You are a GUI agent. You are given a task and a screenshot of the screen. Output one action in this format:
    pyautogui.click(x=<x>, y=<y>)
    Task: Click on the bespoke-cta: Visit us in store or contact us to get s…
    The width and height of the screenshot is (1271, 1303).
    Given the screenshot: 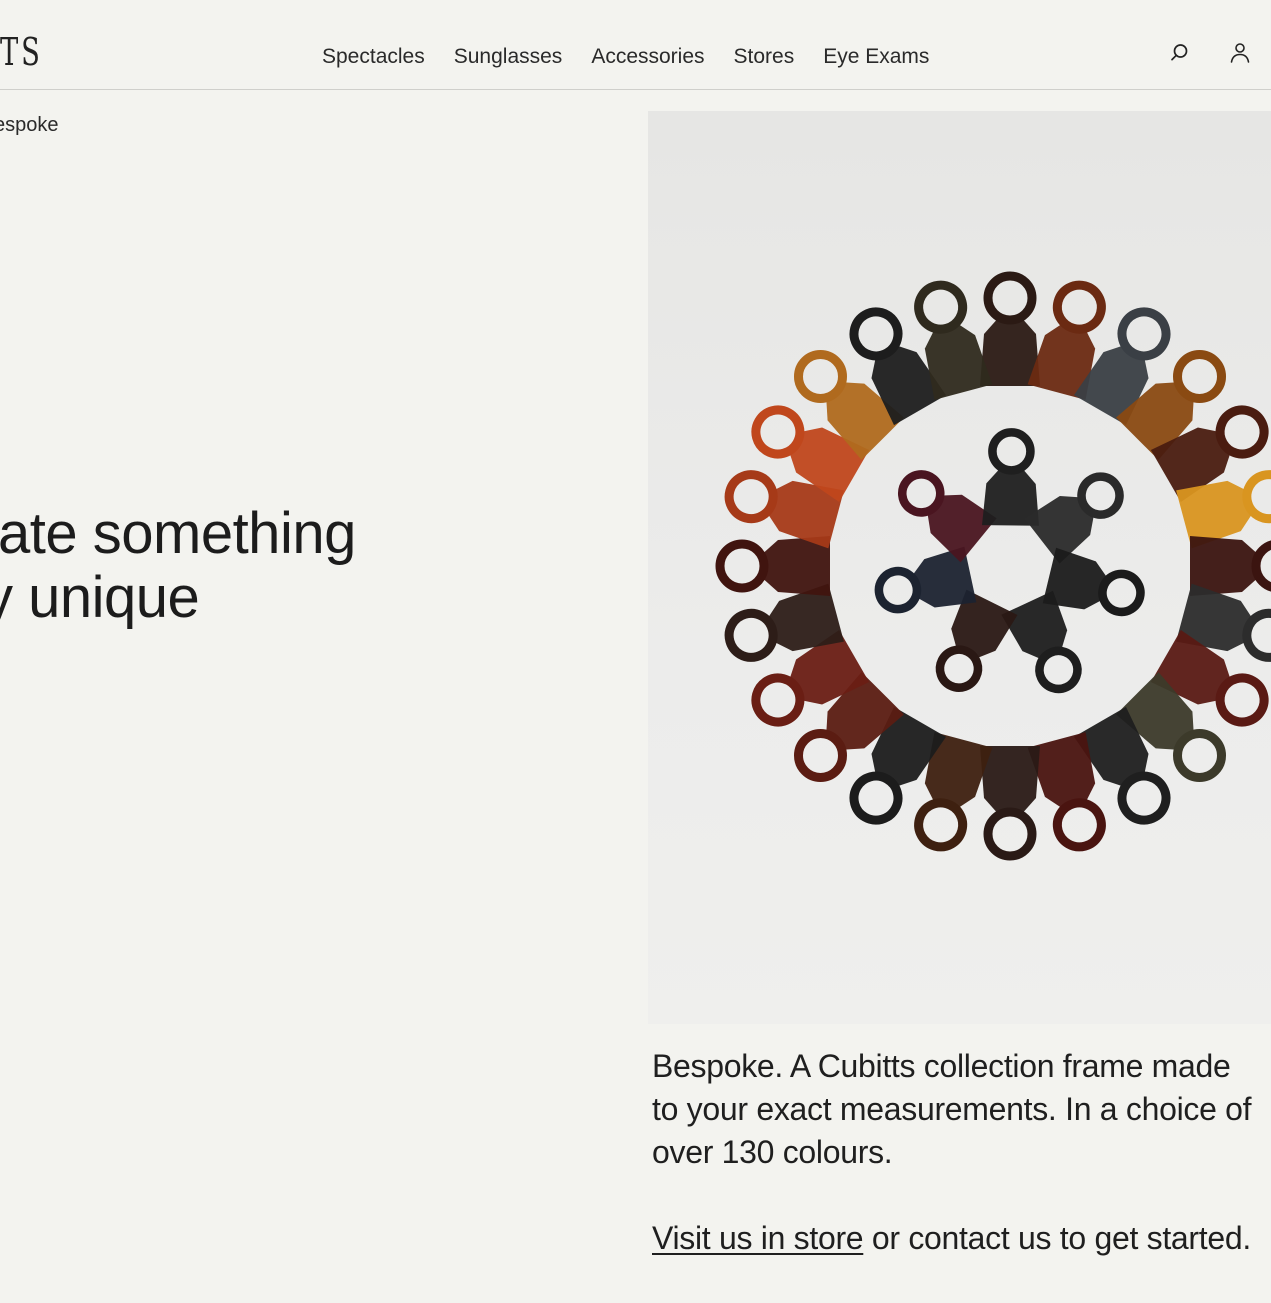 What is the action you would take?
    pyautogui.click(x=957, y=1238)
    